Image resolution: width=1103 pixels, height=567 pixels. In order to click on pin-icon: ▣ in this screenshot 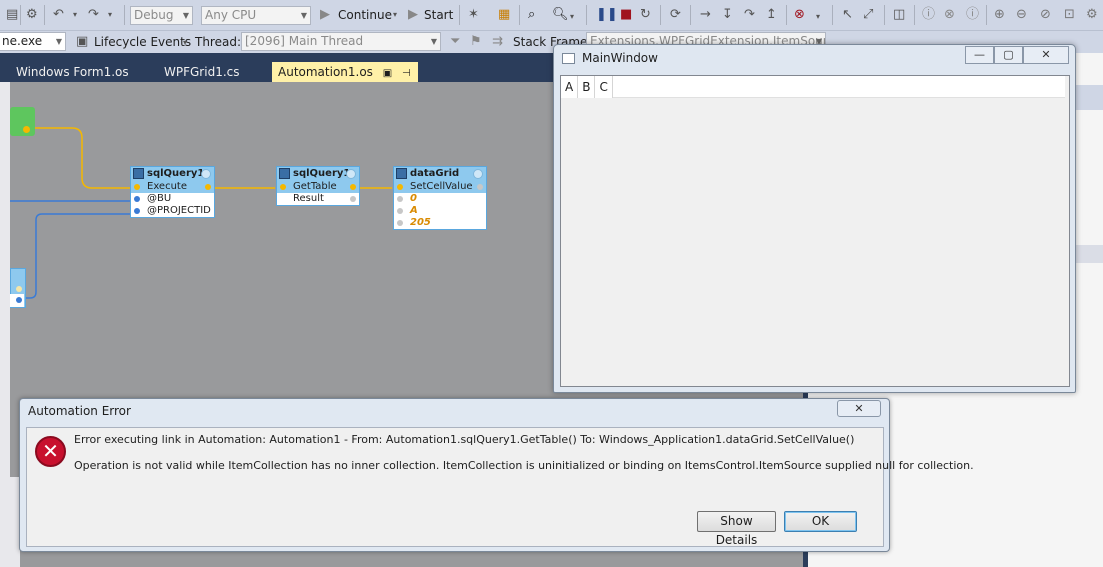, I will do `click(387, 73)`.